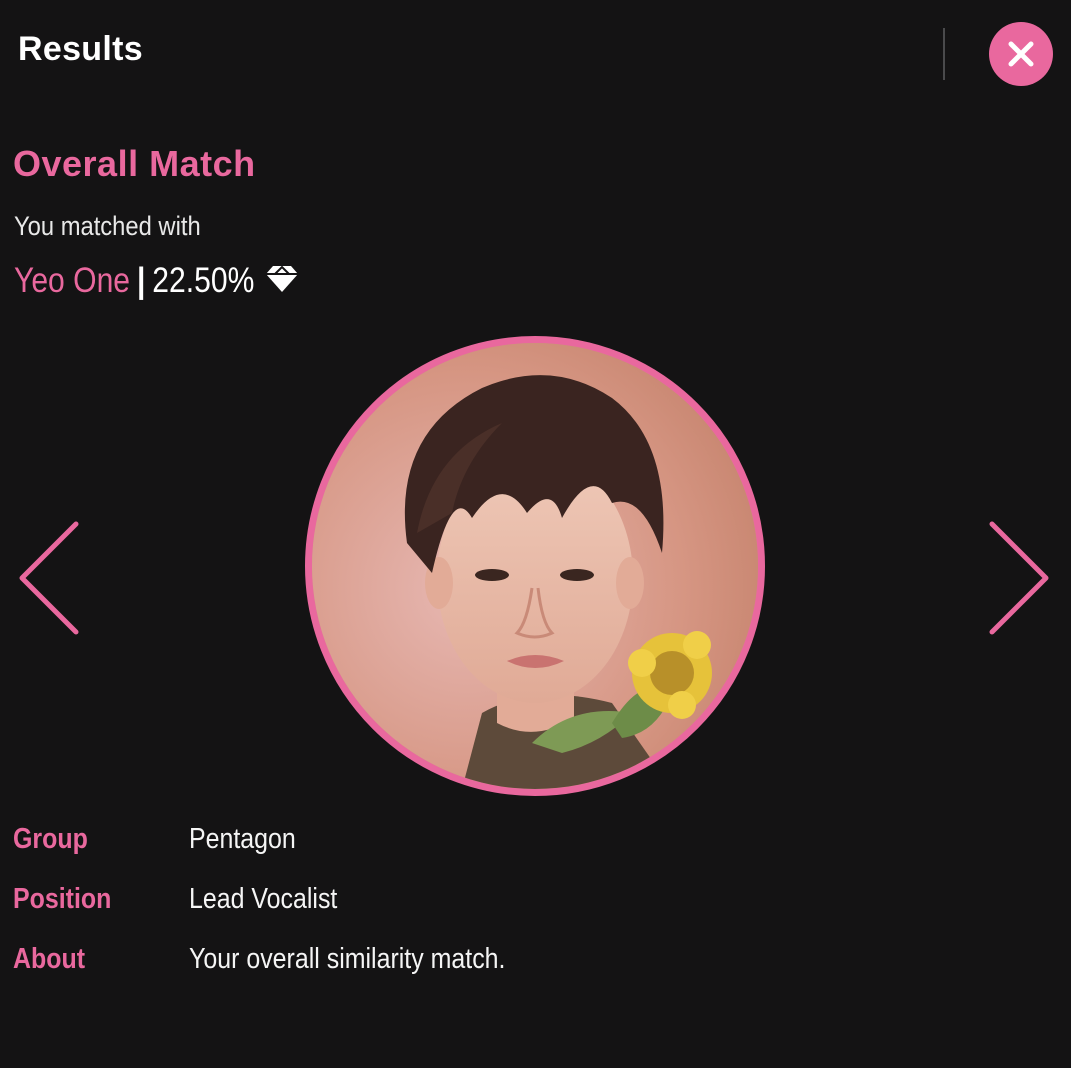 The width and height of the screenshot is (1071, 1068). I want to click on detail-value-about: Your overall similarity match., so click(347, 959).